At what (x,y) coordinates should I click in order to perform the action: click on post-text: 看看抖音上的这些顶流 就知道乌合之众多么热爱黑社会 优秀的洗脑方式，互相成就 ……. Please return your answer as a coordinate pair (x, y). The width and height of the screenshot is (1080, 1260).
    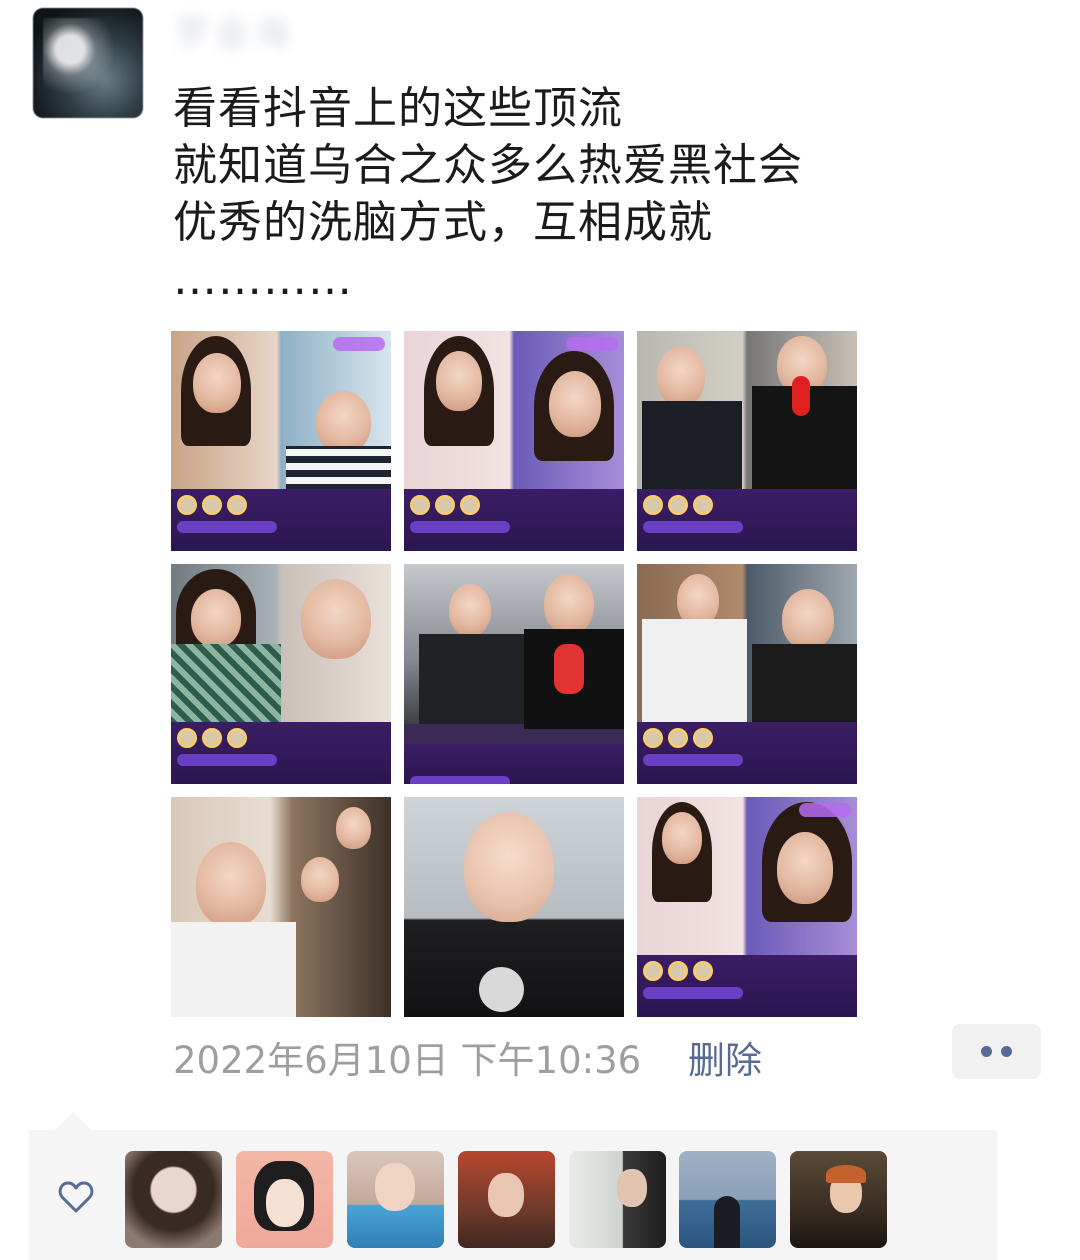
    Looking at the image, I should click on (583, 194).